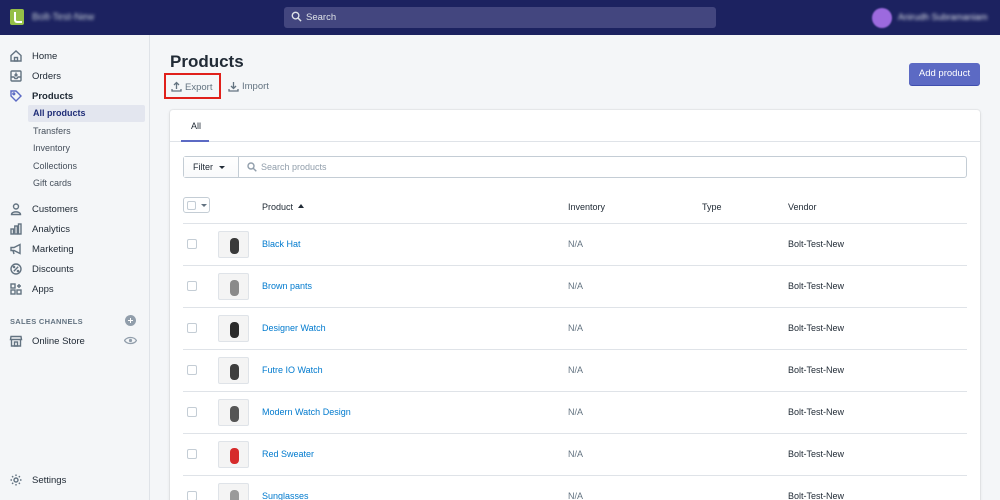 This screenshot has height=500, width=1000. What do you see at coordinates (292, 370) in the screenshot?
I see `product-name-link: Futre IO Watch` at bounding box center [292, 370].